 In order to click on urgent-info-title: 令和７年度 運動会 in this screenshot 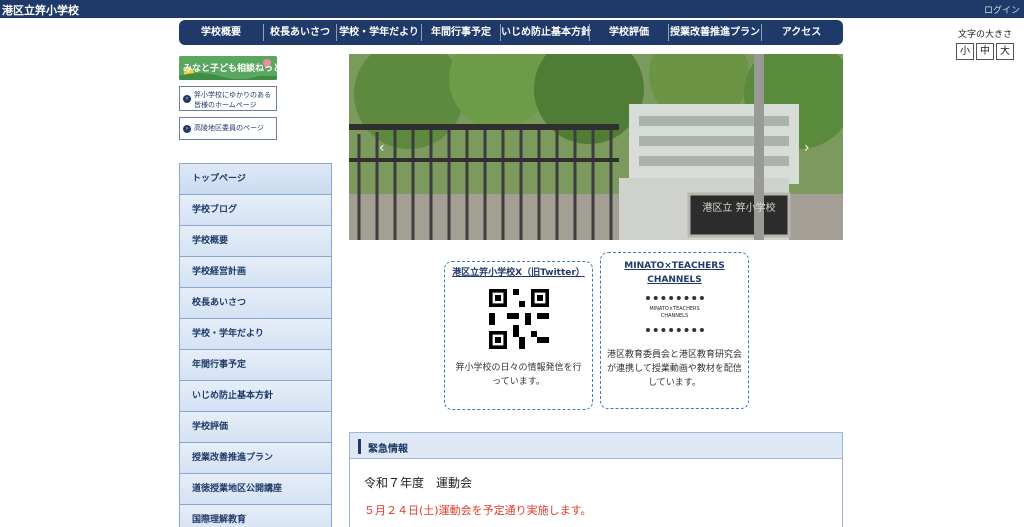, I will do `click(418, 483)`.